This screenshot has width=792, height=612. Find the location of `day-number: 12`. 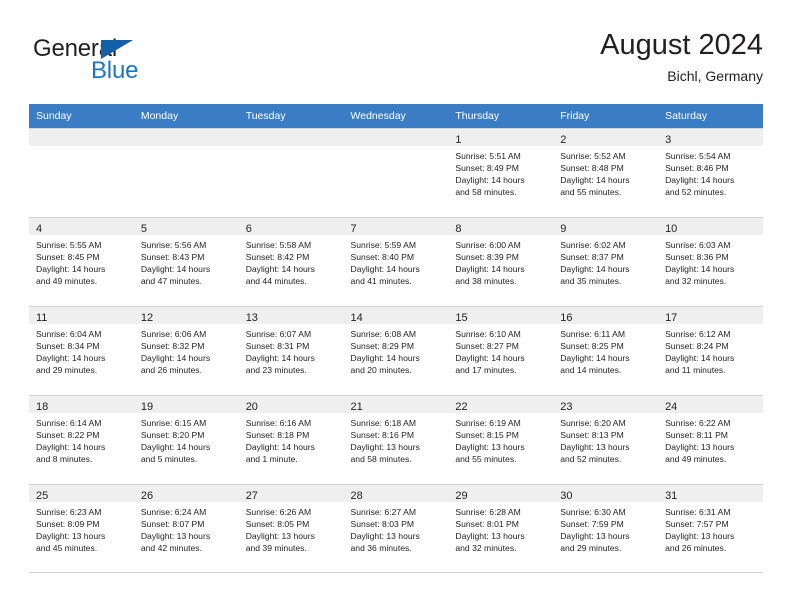

day-number: 12 is located at coordinates (147, 318).